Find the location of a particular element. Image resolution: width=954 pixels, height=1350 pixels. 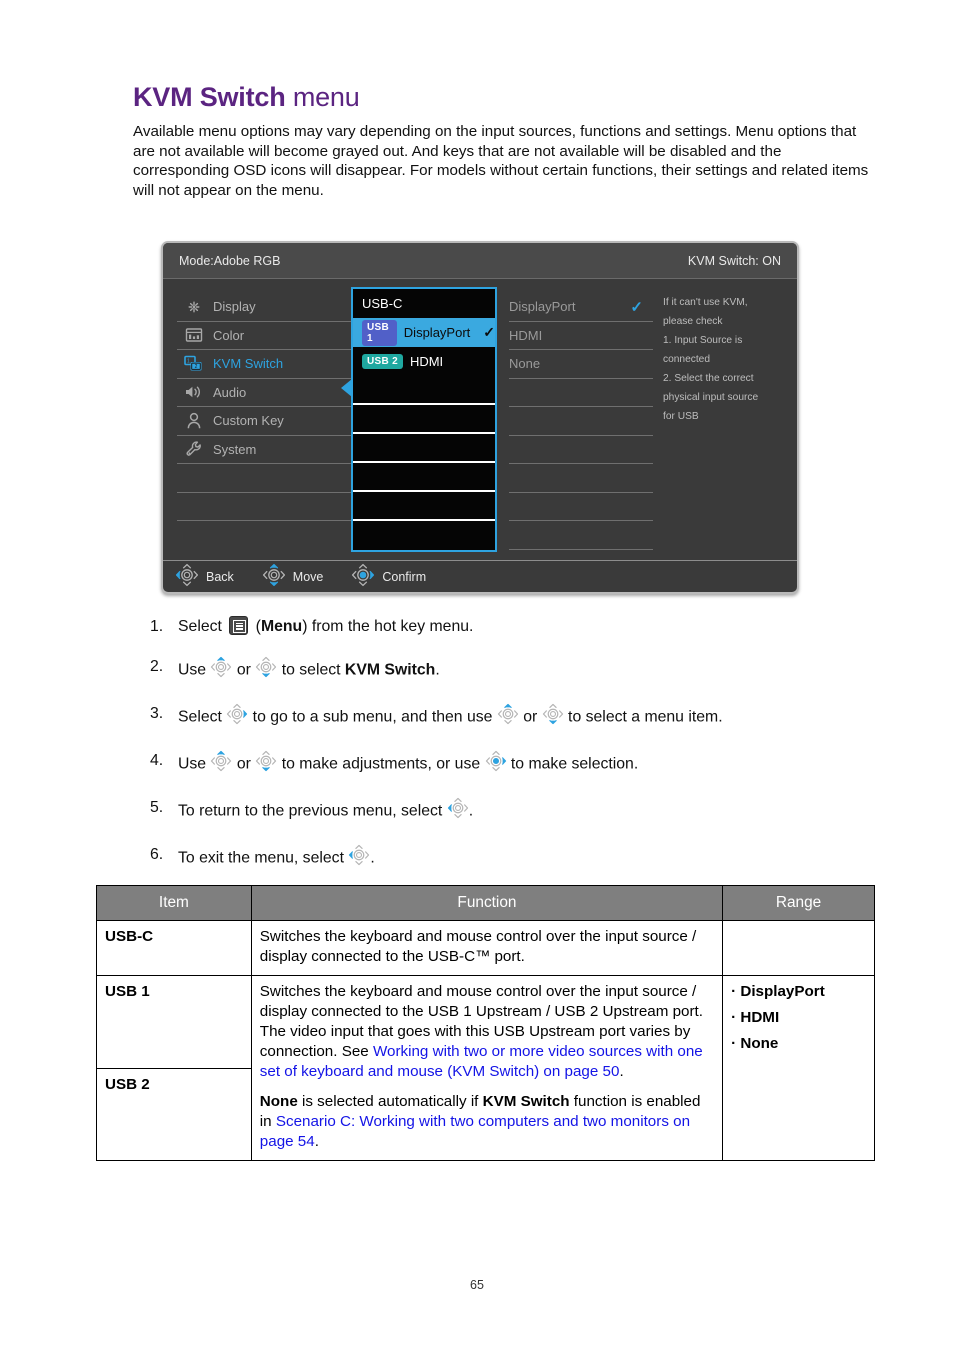

step-body: Use or to select KVM Switch. is located at coordinates (529, 670).